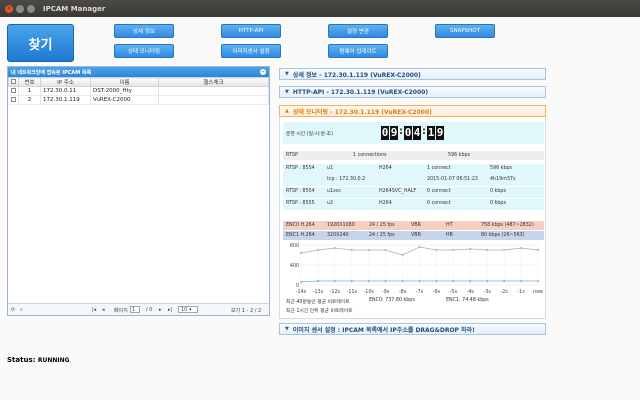 Image resolution: width=640 pixels, height=400 pixels. Describe the element at coordinates (412, 74) in the screenshot. I see `detail-info-section: ▼ 상세 정보 - 172.30.1.119 (VuREX-C2000)` at that location.